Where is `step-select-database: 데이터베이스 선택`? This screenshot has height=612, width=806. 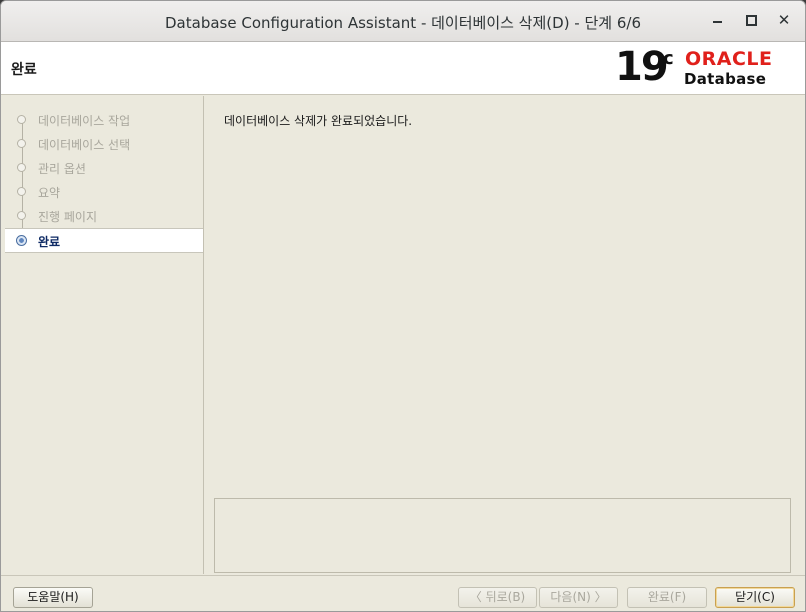
step-select-database: 데이터베이스 선택 is located at coordinates (104, 143).